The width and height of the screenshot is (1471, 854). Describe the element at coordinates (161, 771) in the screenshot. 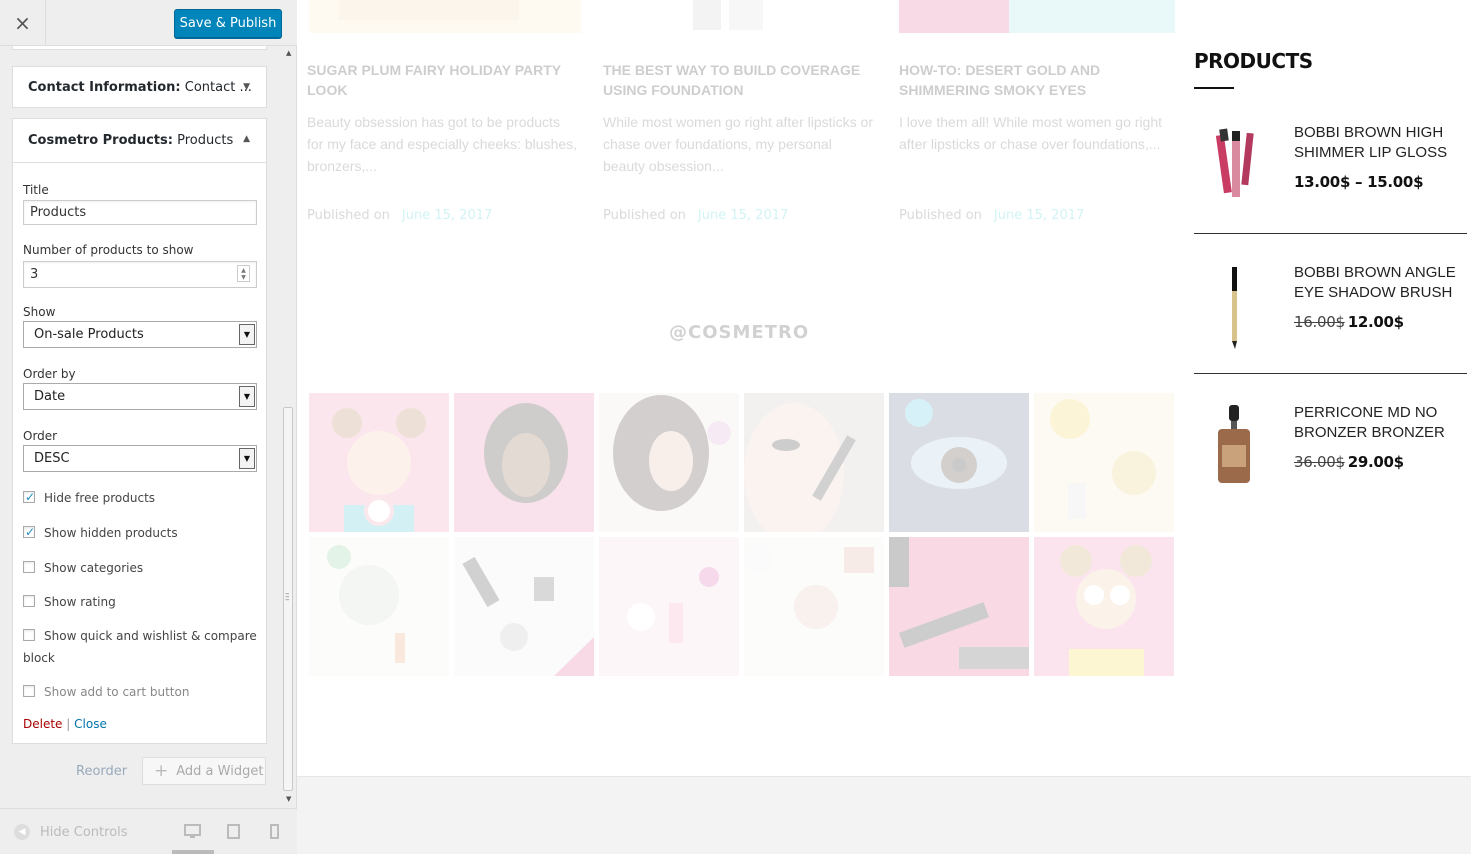

I see `plus-icon: +` at that location.